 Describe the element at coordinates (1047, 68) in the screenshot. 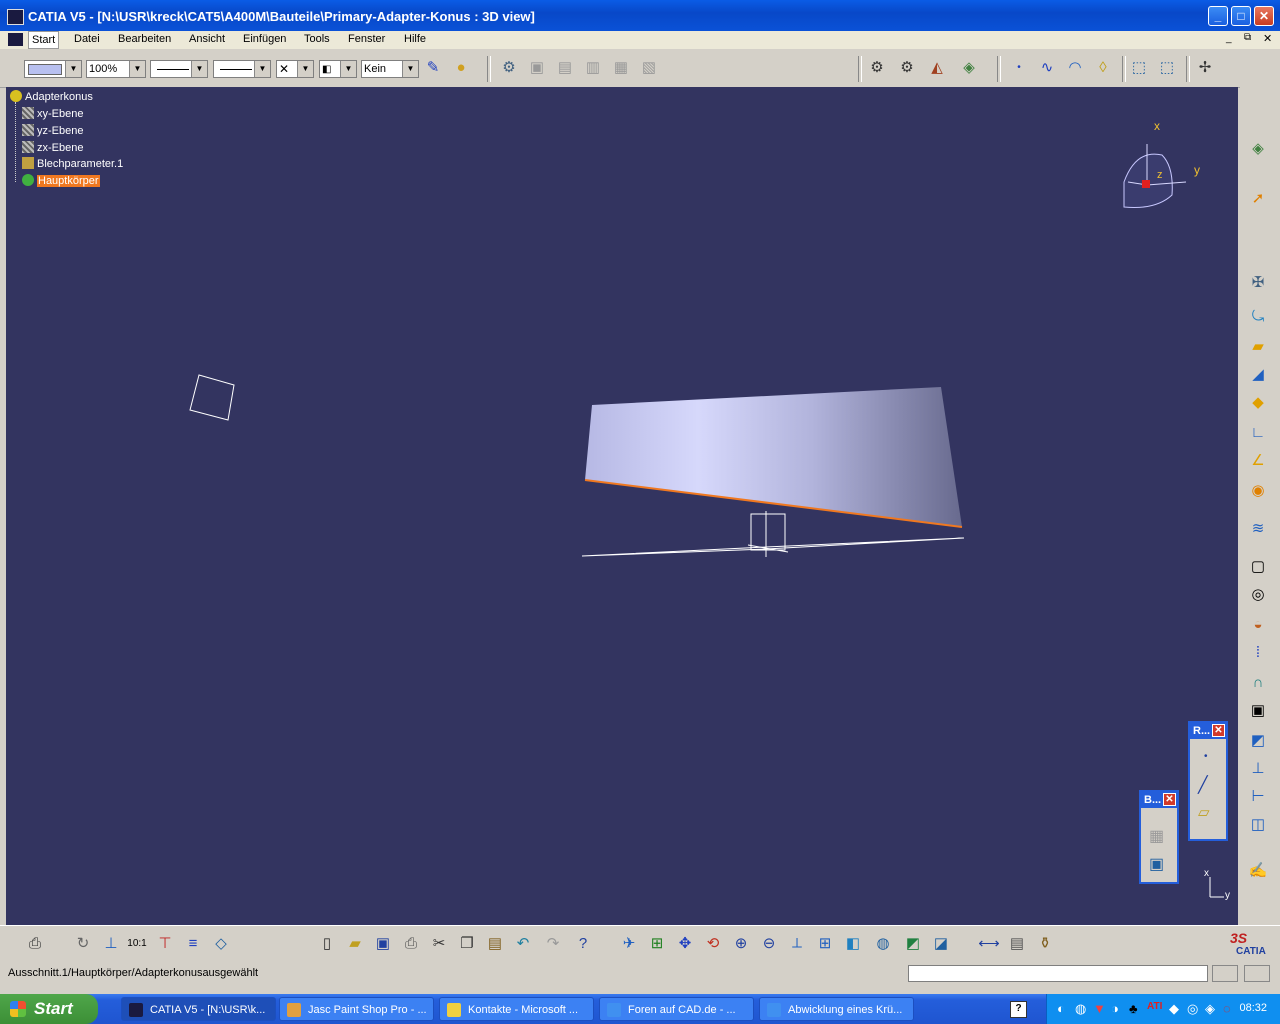

I see `curve-icon: ∿` at that location.